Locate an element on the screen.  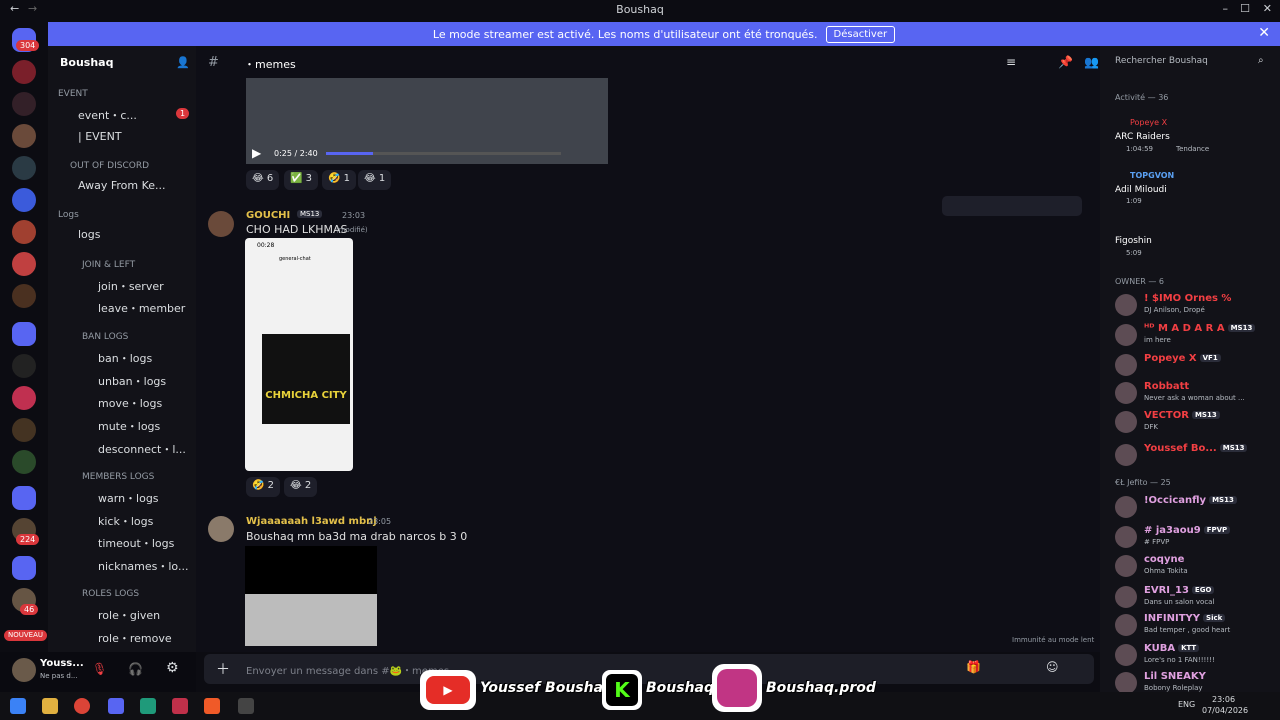
member-item: INFINITYY Sick Bad temper , good heart is located at coordinates (1195, 626).